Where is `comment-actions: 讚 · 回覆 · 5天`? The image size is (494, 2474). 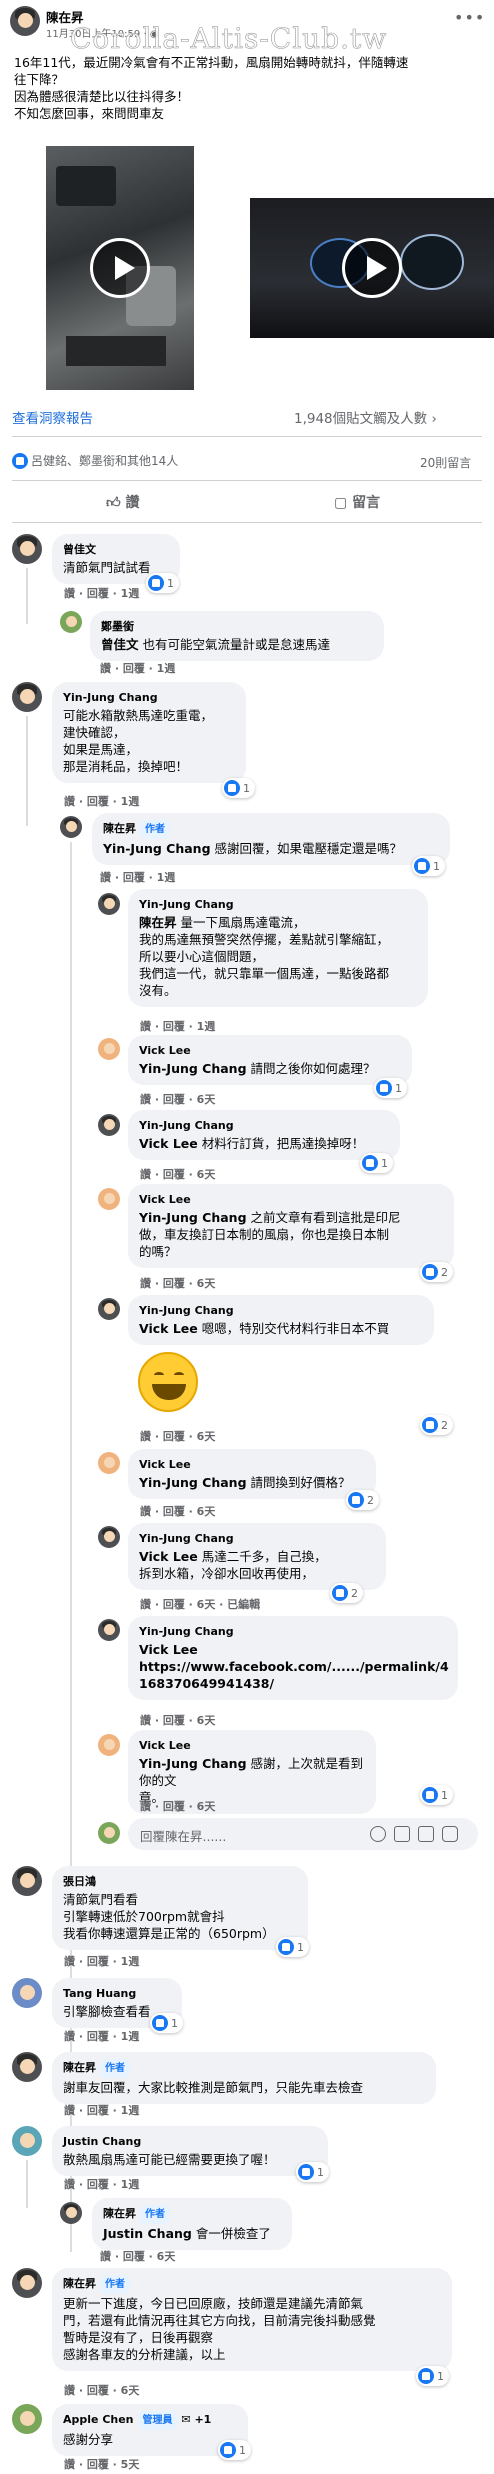 comment-actions: 讚 · 回覆 · 5天 is located at coordinates (101, 2464).